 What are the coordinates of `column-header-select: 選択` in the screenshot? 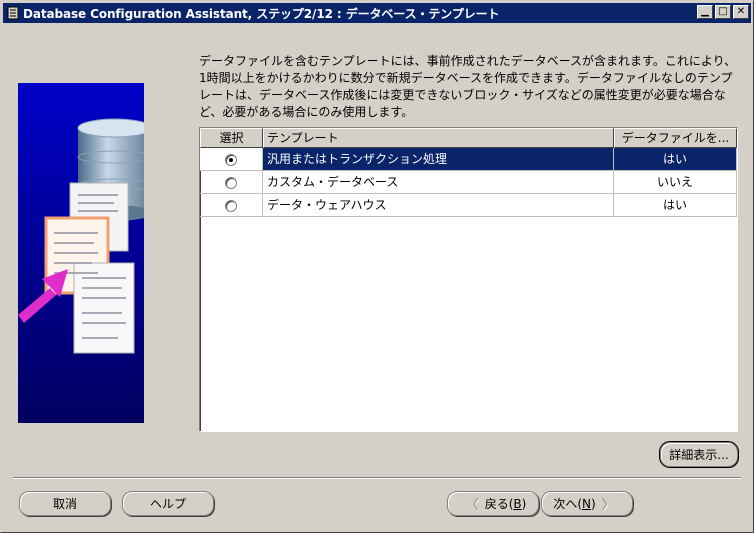 It's located at (231, 138).